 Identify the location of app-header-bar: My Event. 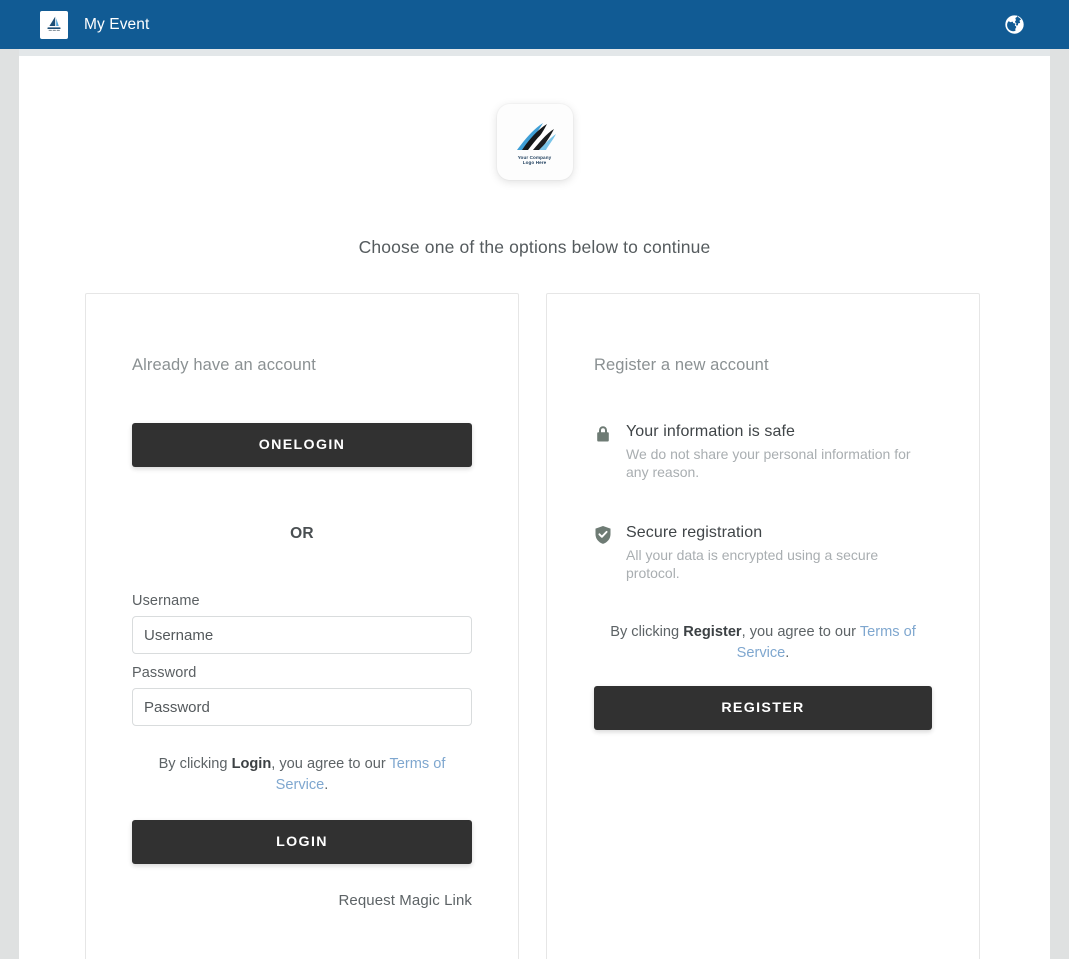
(534, 24).